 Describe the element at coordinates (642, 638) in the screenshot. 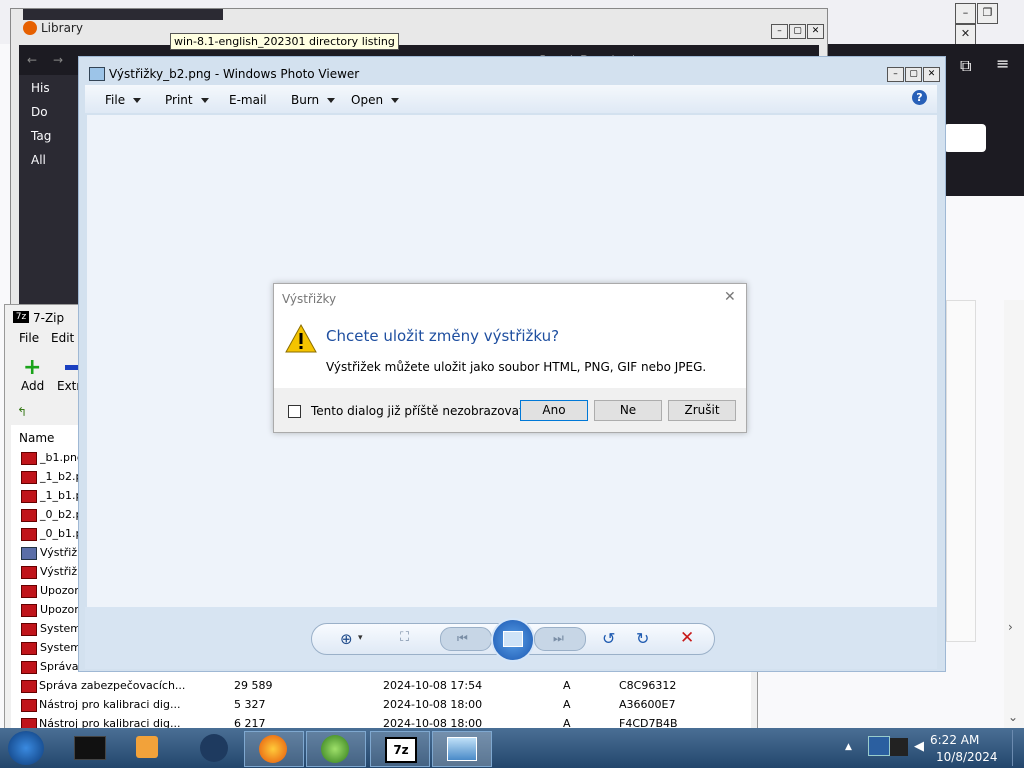

I see `rotate-clockwise-icon: ↻` at that location.